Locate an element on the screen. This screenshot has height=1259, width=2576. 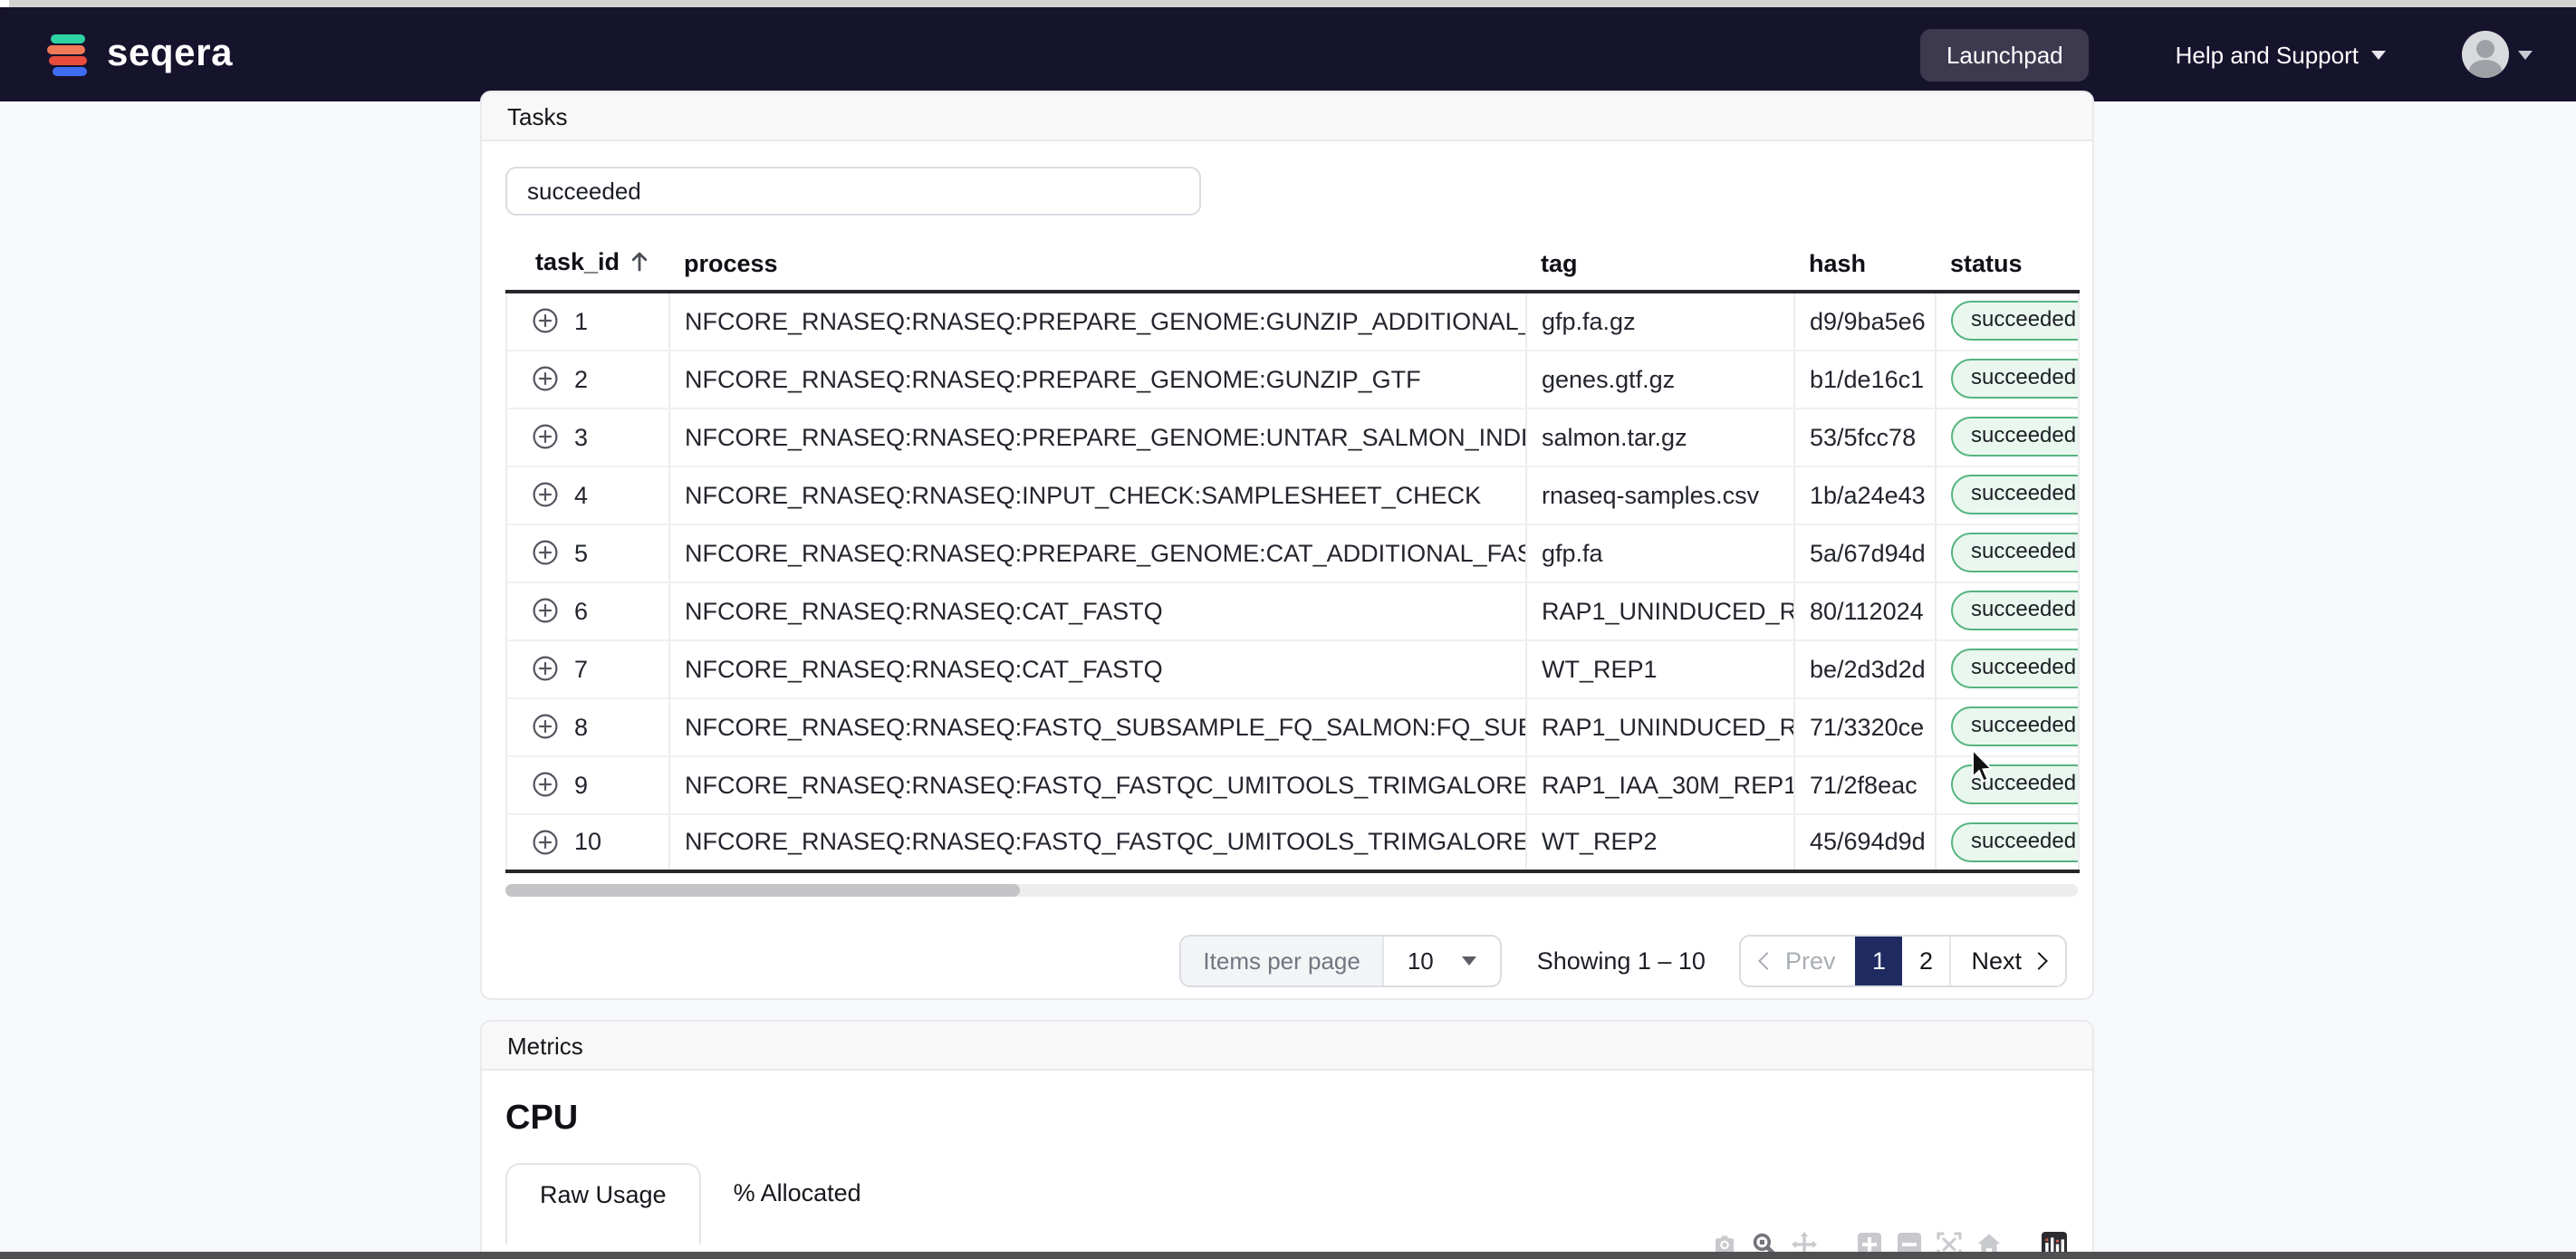
task-hash: 1b/a24e43 is located at coordinates (1865, 495).